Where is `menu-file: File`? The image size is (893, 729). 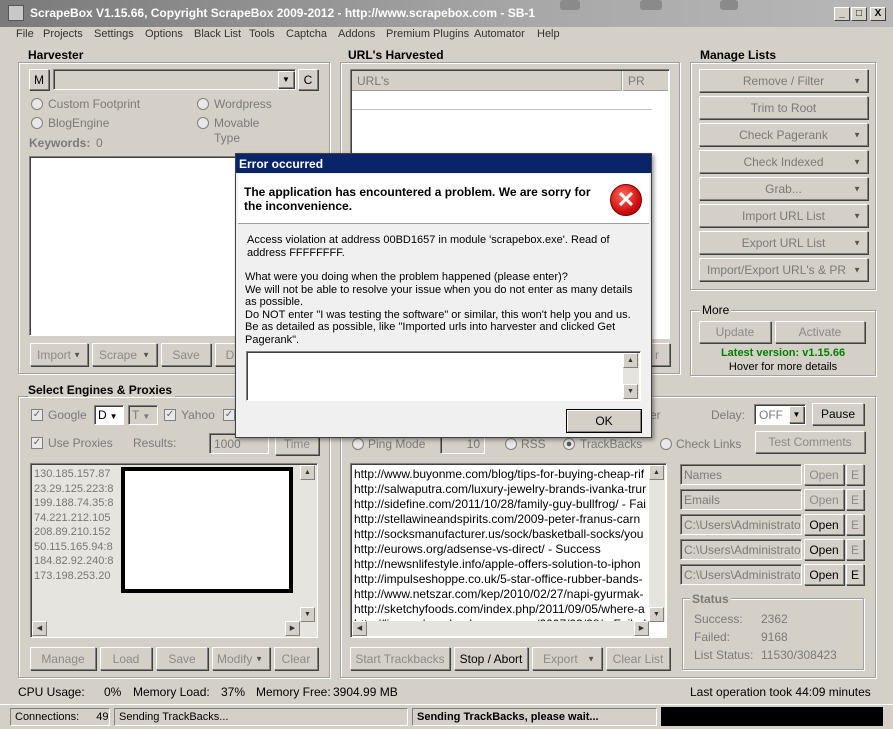
menu-file: File is located at coordinates (25, 34).